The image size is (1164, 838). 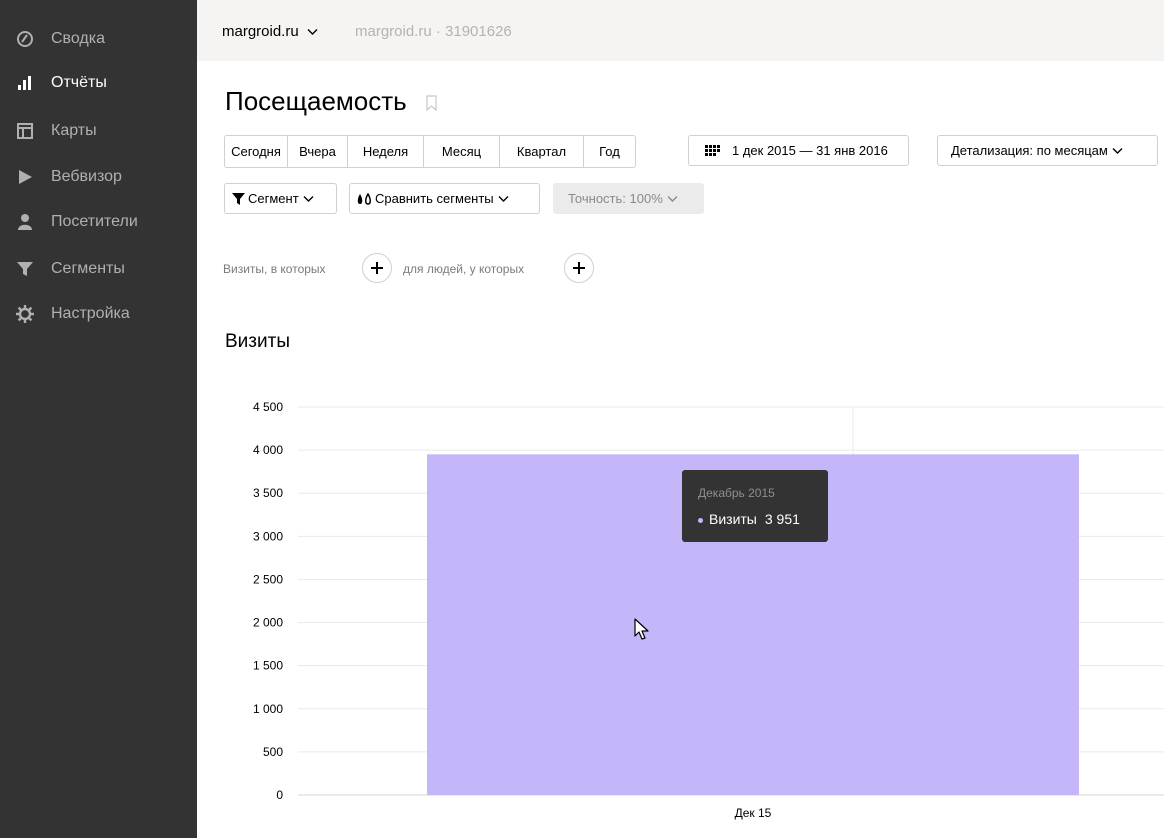 I want to click on sidebar-item-label: Настройка, so click(x=90, y=313).